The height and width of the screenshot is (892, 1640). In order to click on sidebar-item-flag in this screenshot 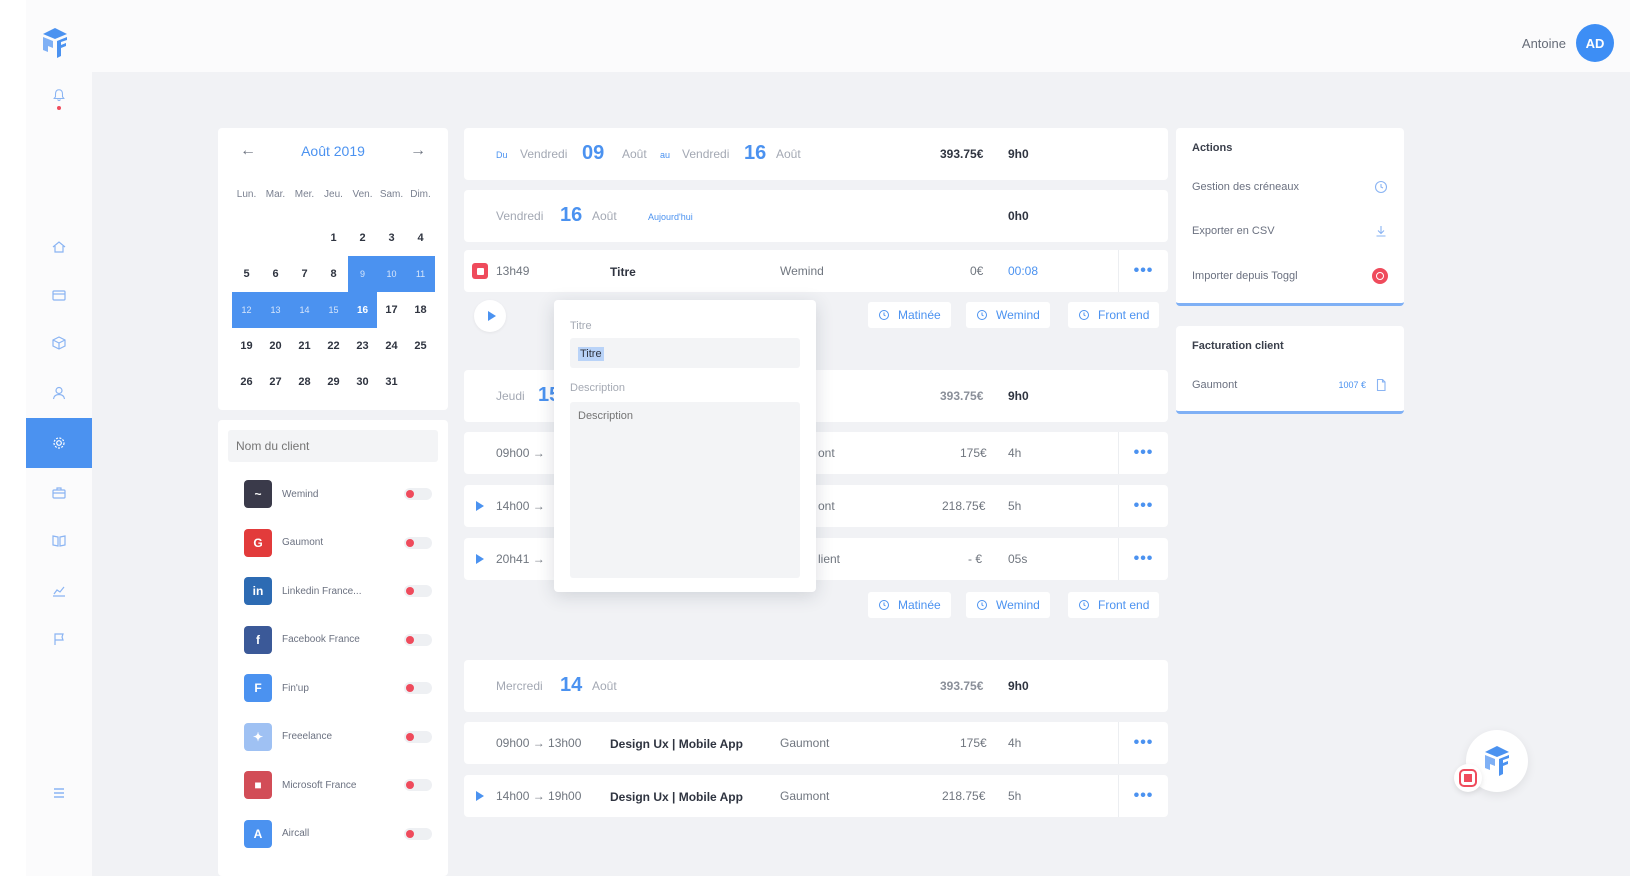, I will do `click(59, 639)`.